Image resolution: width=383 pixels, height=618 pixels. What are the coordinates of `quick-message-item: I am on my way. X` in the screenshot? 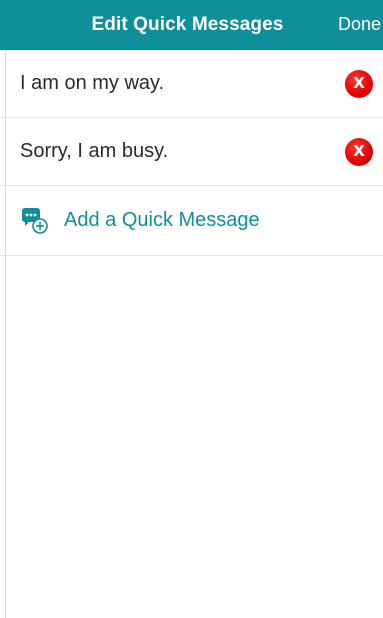 It's located at (191, 84).